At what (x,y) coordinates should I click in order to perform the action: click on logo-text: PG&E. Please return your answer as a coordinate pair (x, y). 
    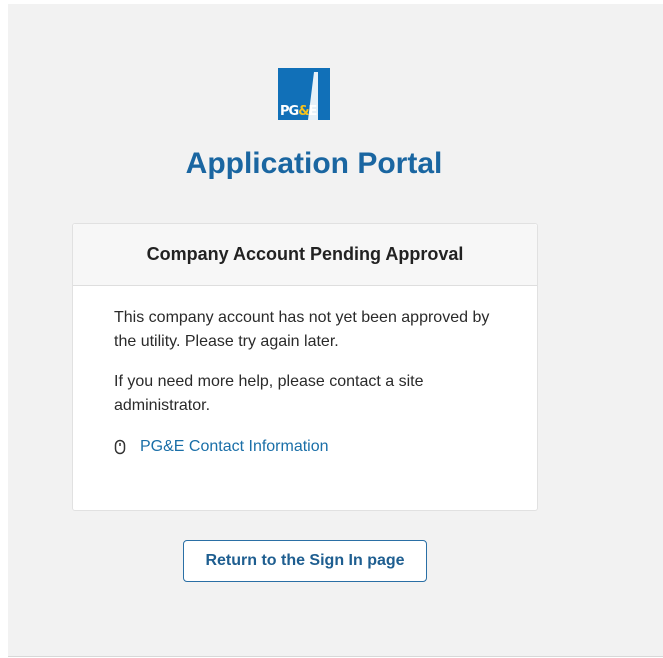
    Looking at the image, I should click on (299, 111).